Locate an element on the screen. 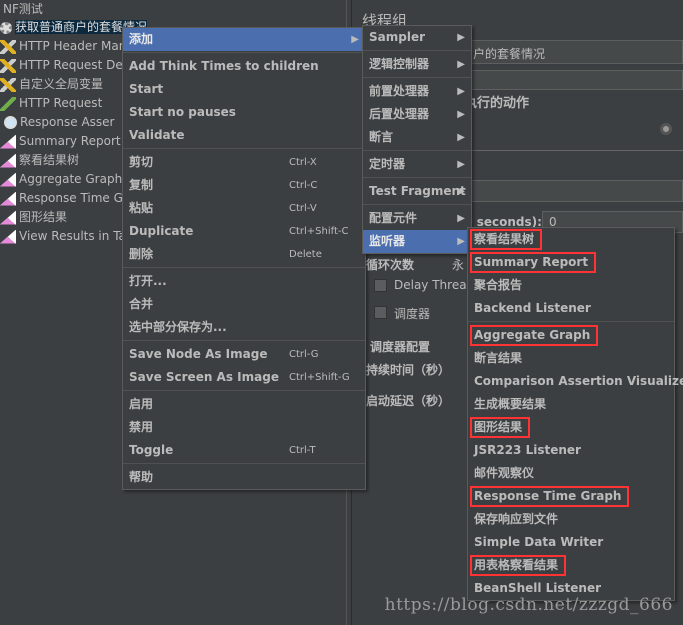 This screenshot has height=625, width=683. add-submenu-item-item: 断言 ▶ is located at coordinates (417, 137).